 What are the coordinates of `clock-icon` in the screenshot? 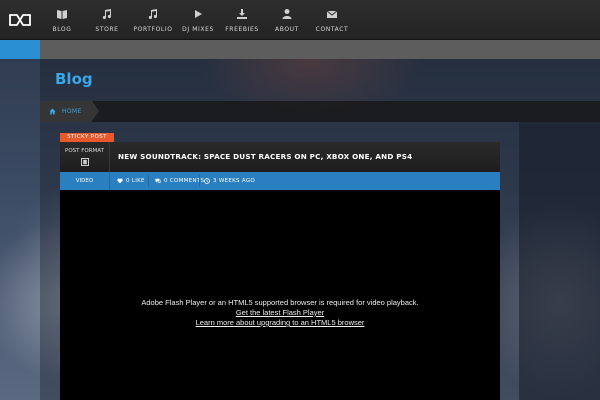 It's located at (207, 181).